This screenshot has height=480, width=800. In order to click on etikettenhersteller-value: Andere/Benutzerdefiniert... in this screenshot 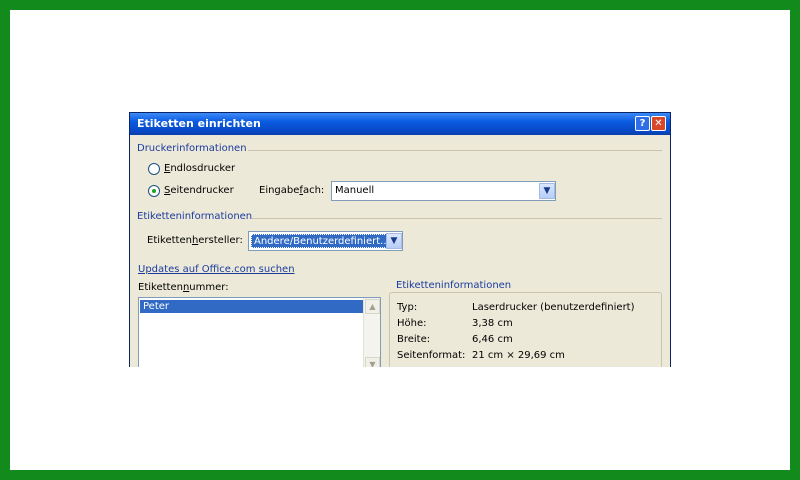, I will do `click(322, 241)`.